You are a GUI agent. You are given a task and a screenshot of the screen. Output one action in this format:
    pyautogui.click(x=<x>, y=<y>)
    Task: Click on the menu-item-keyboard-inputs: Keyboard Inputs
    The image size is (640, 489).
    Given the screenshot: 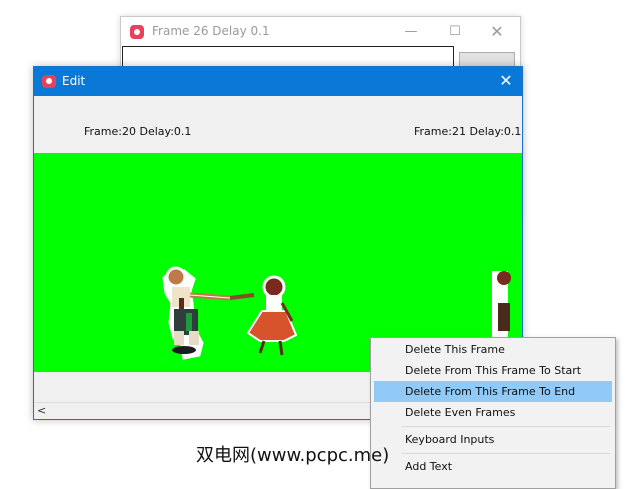 What is the action you would take?
    pyautogui.click(x=493, y=439)
    